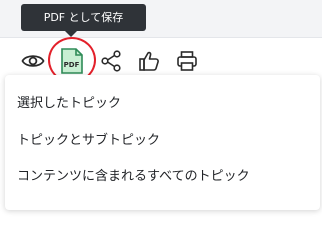 This screenshot has width=322, height=240. I want to click on share-icon, so click(111, 61).